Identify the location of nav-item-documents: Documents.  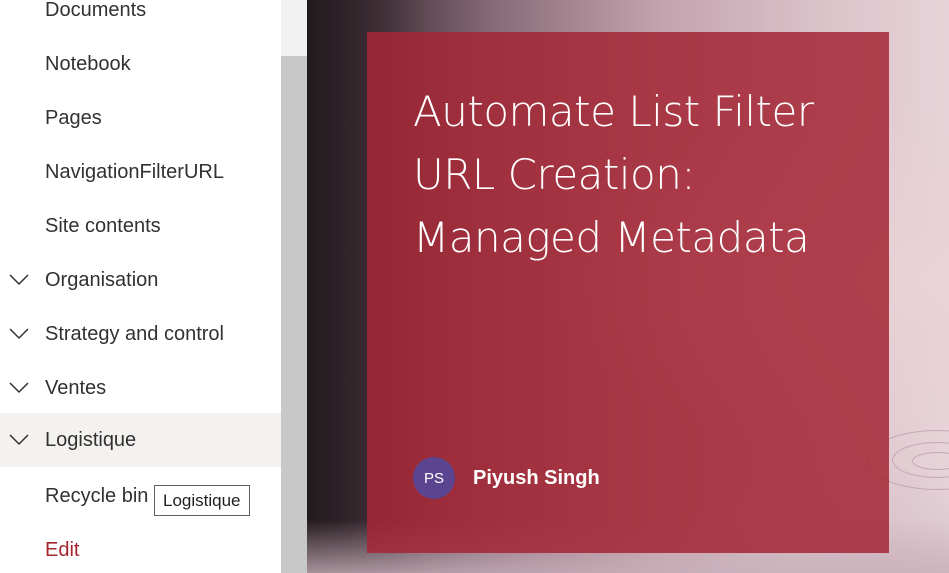
(140, 18).